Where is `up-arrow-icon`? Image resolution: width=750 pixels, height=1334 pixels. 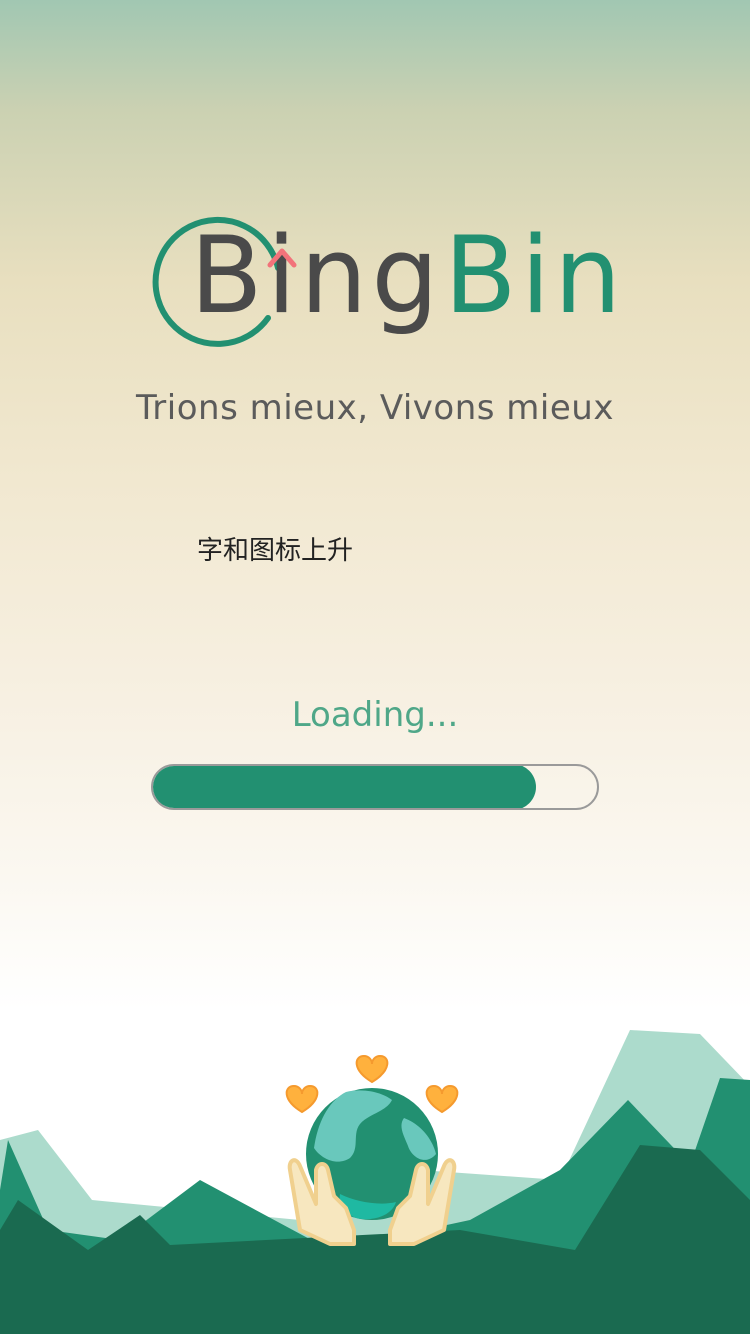 up-arrow-icon is located at coordinates (282, 258).